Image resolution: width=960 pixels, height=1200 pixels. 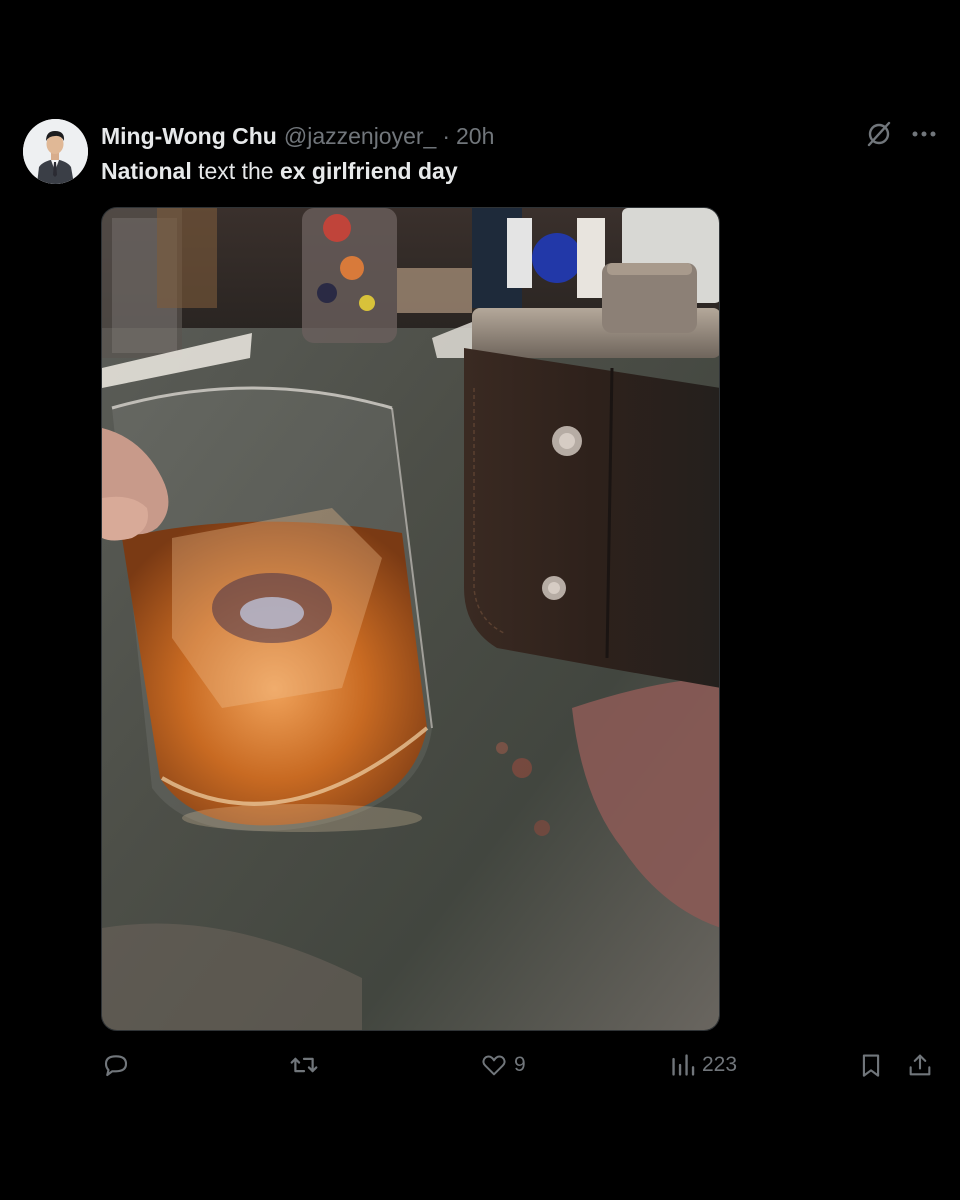 What do you see at coordinates (924, 133) in the screenshot?
I see `more-icon` at bounding box center [924, 133].